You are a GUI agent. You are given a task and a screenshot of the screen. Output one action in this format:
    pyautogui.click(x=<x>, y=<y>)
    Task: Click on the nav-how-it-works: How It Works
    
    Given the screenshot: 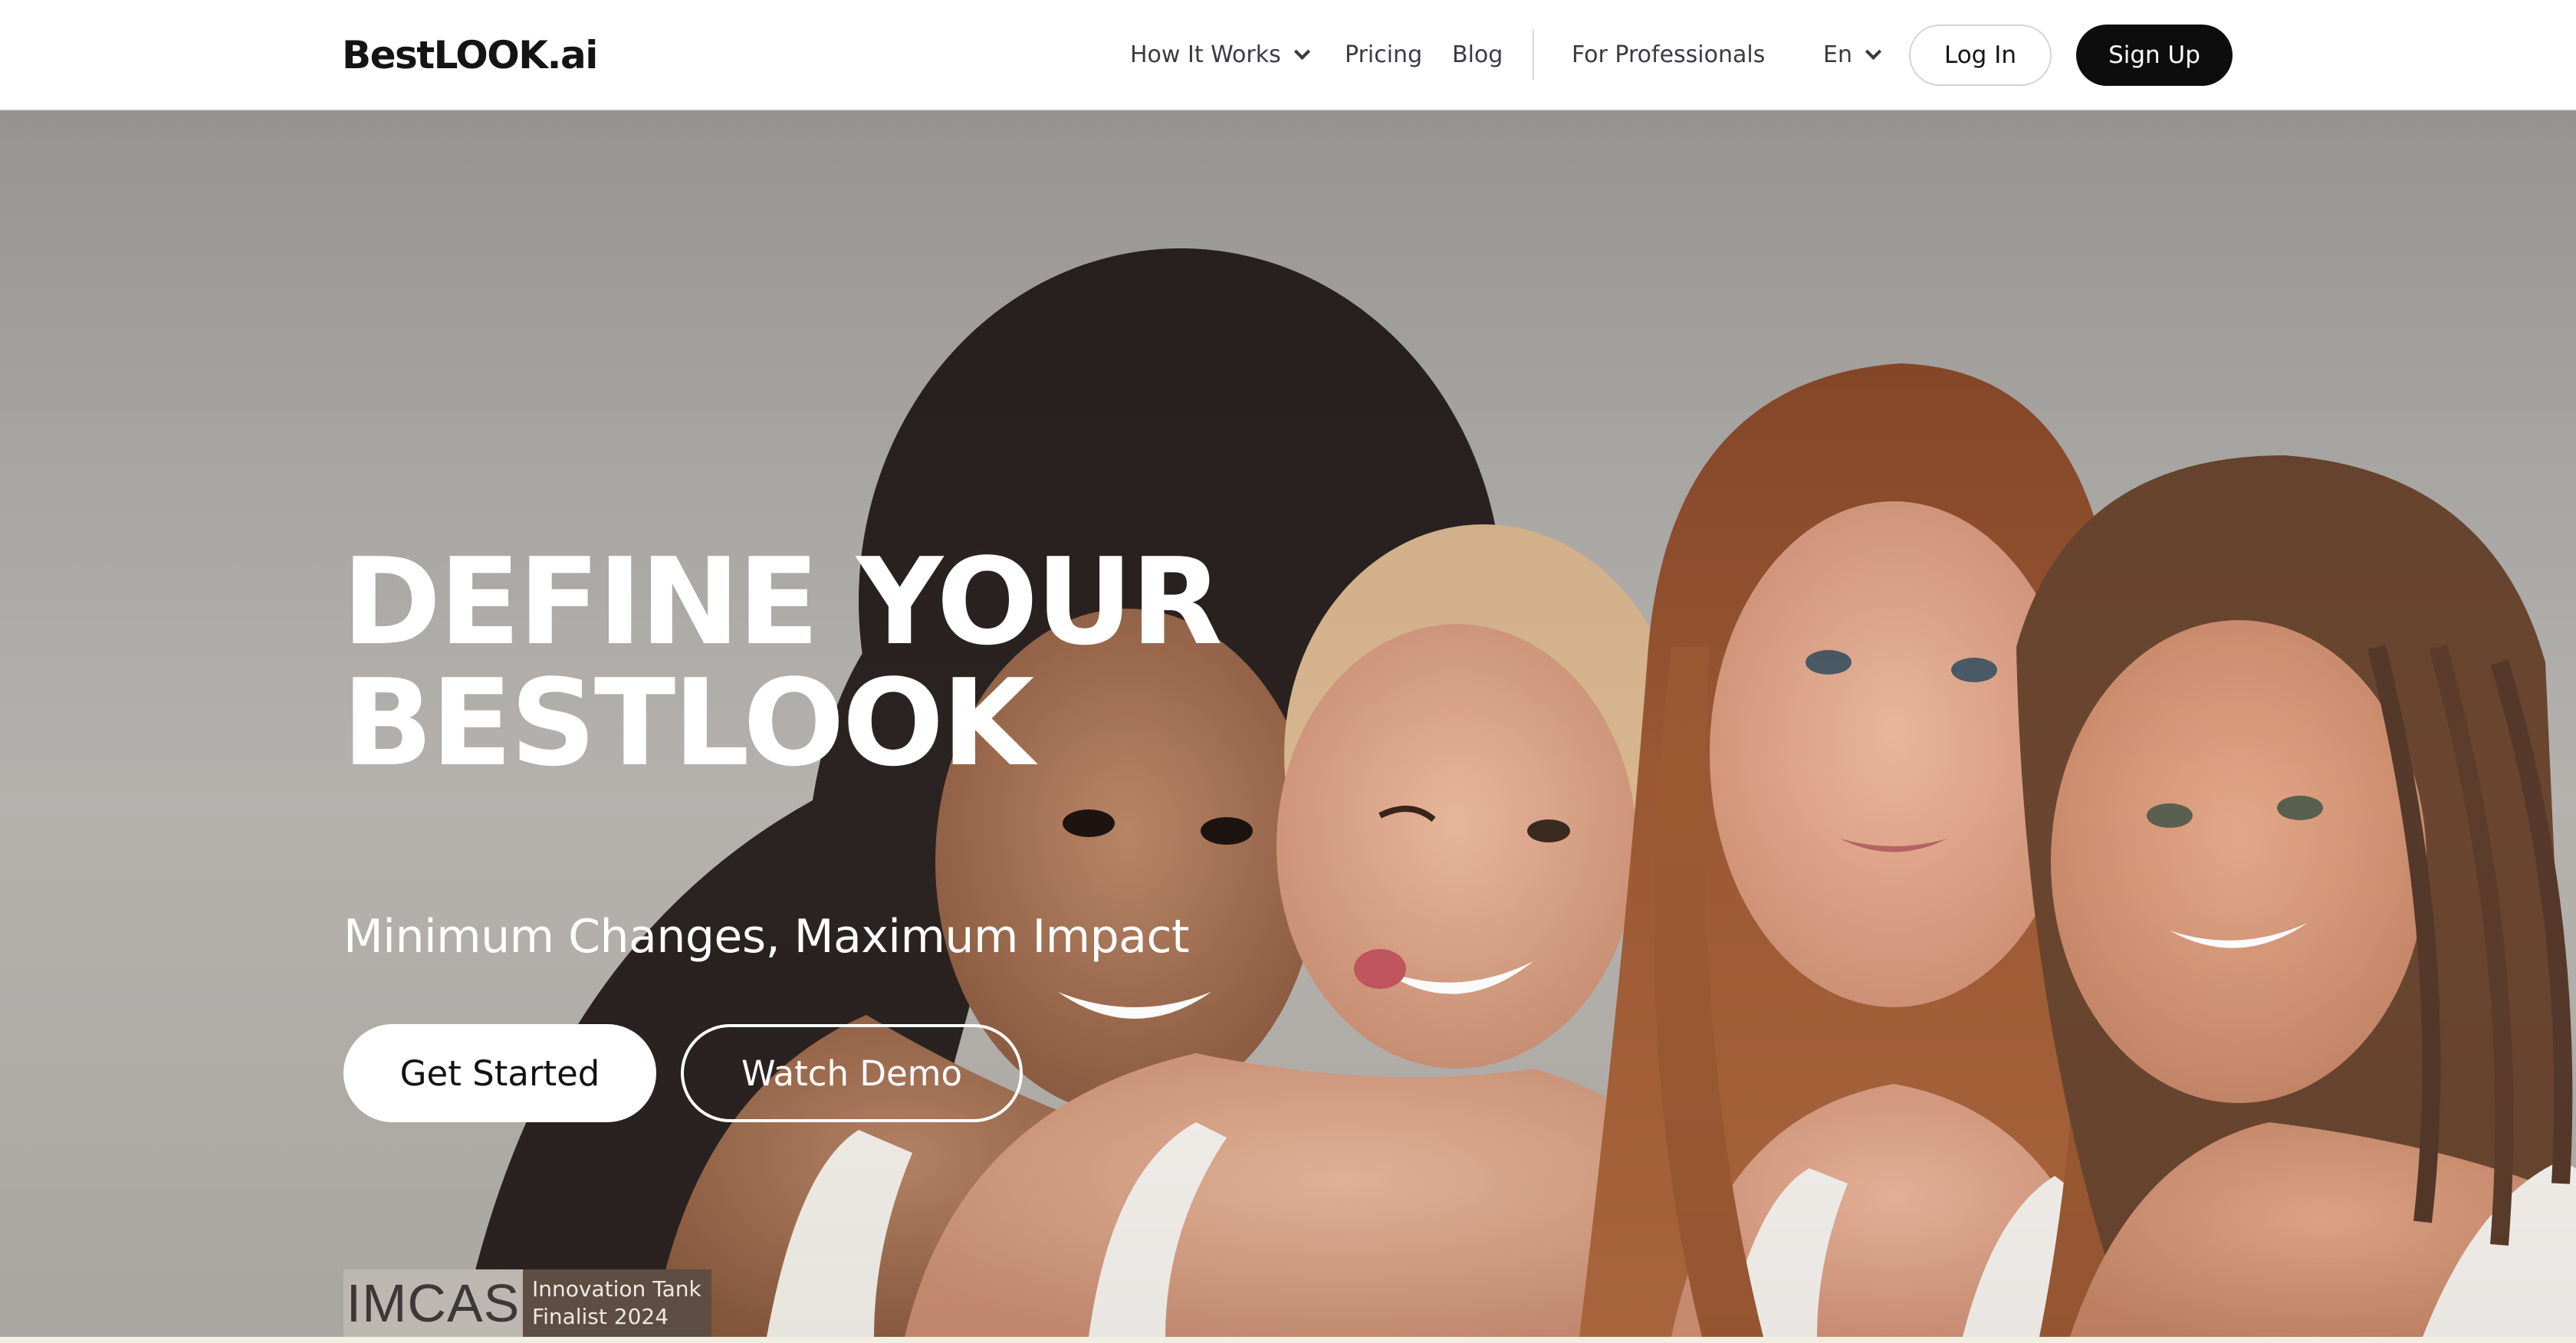 What is the action you would take?
    pyautogui.click(x=1220, y=55)
    